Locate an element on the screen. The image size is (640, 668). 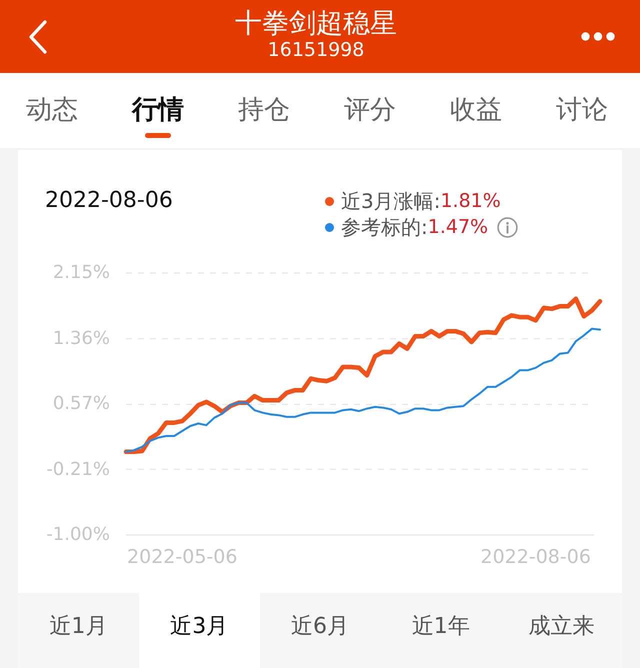
tab: 动态 is located at coordinates (52, 110).